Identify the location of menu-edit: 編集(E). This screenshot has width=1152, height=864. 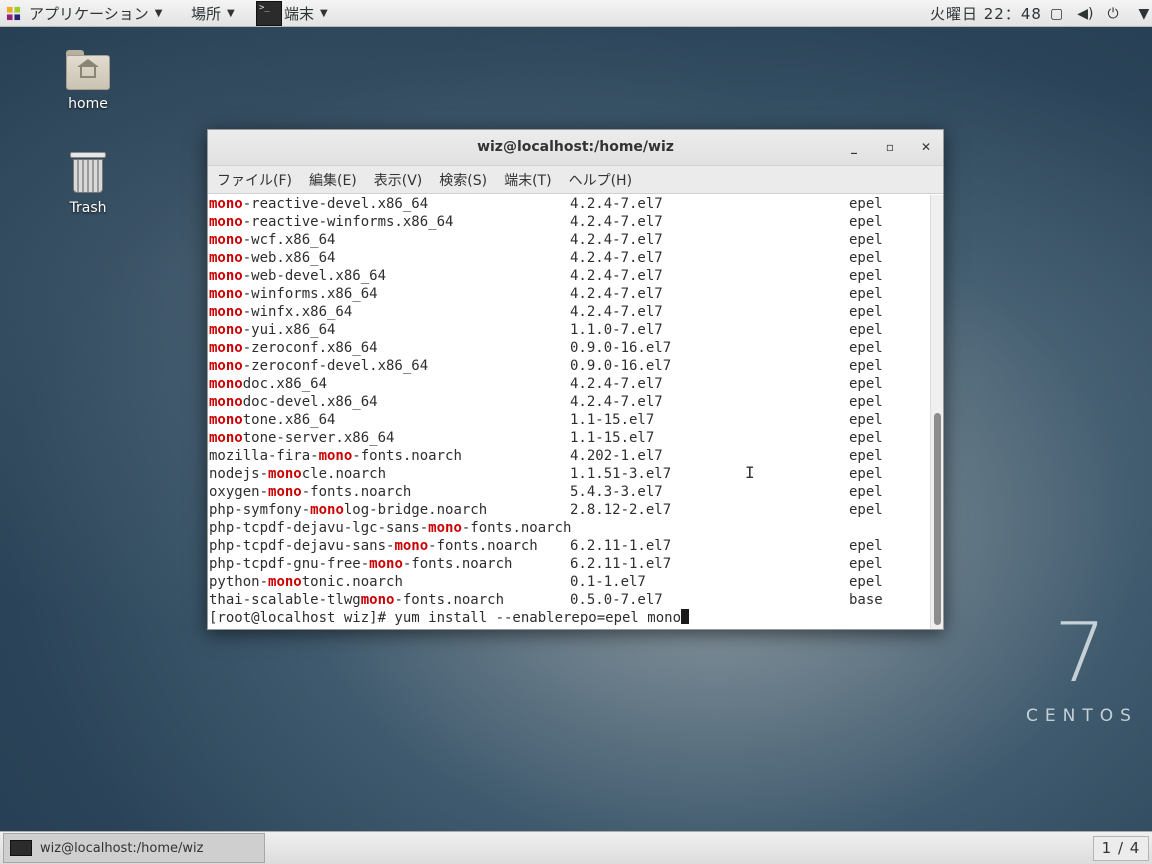
(333, 180).